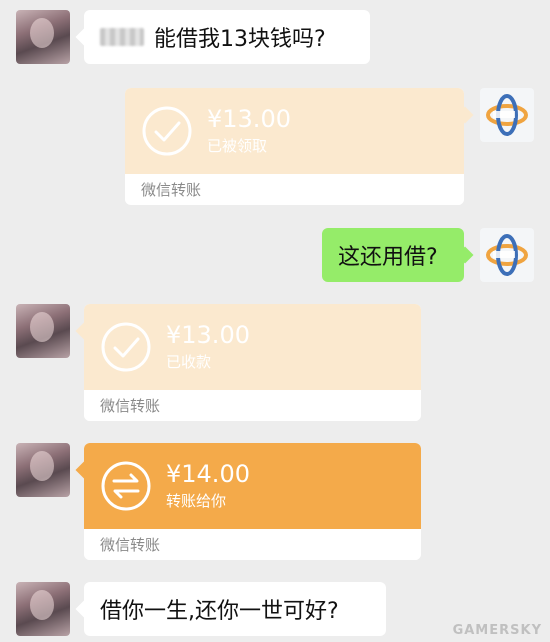 The image size is (550, 642). I want to click on message-bubble: 借你一生,还你一世可好?, so click(235, 609).